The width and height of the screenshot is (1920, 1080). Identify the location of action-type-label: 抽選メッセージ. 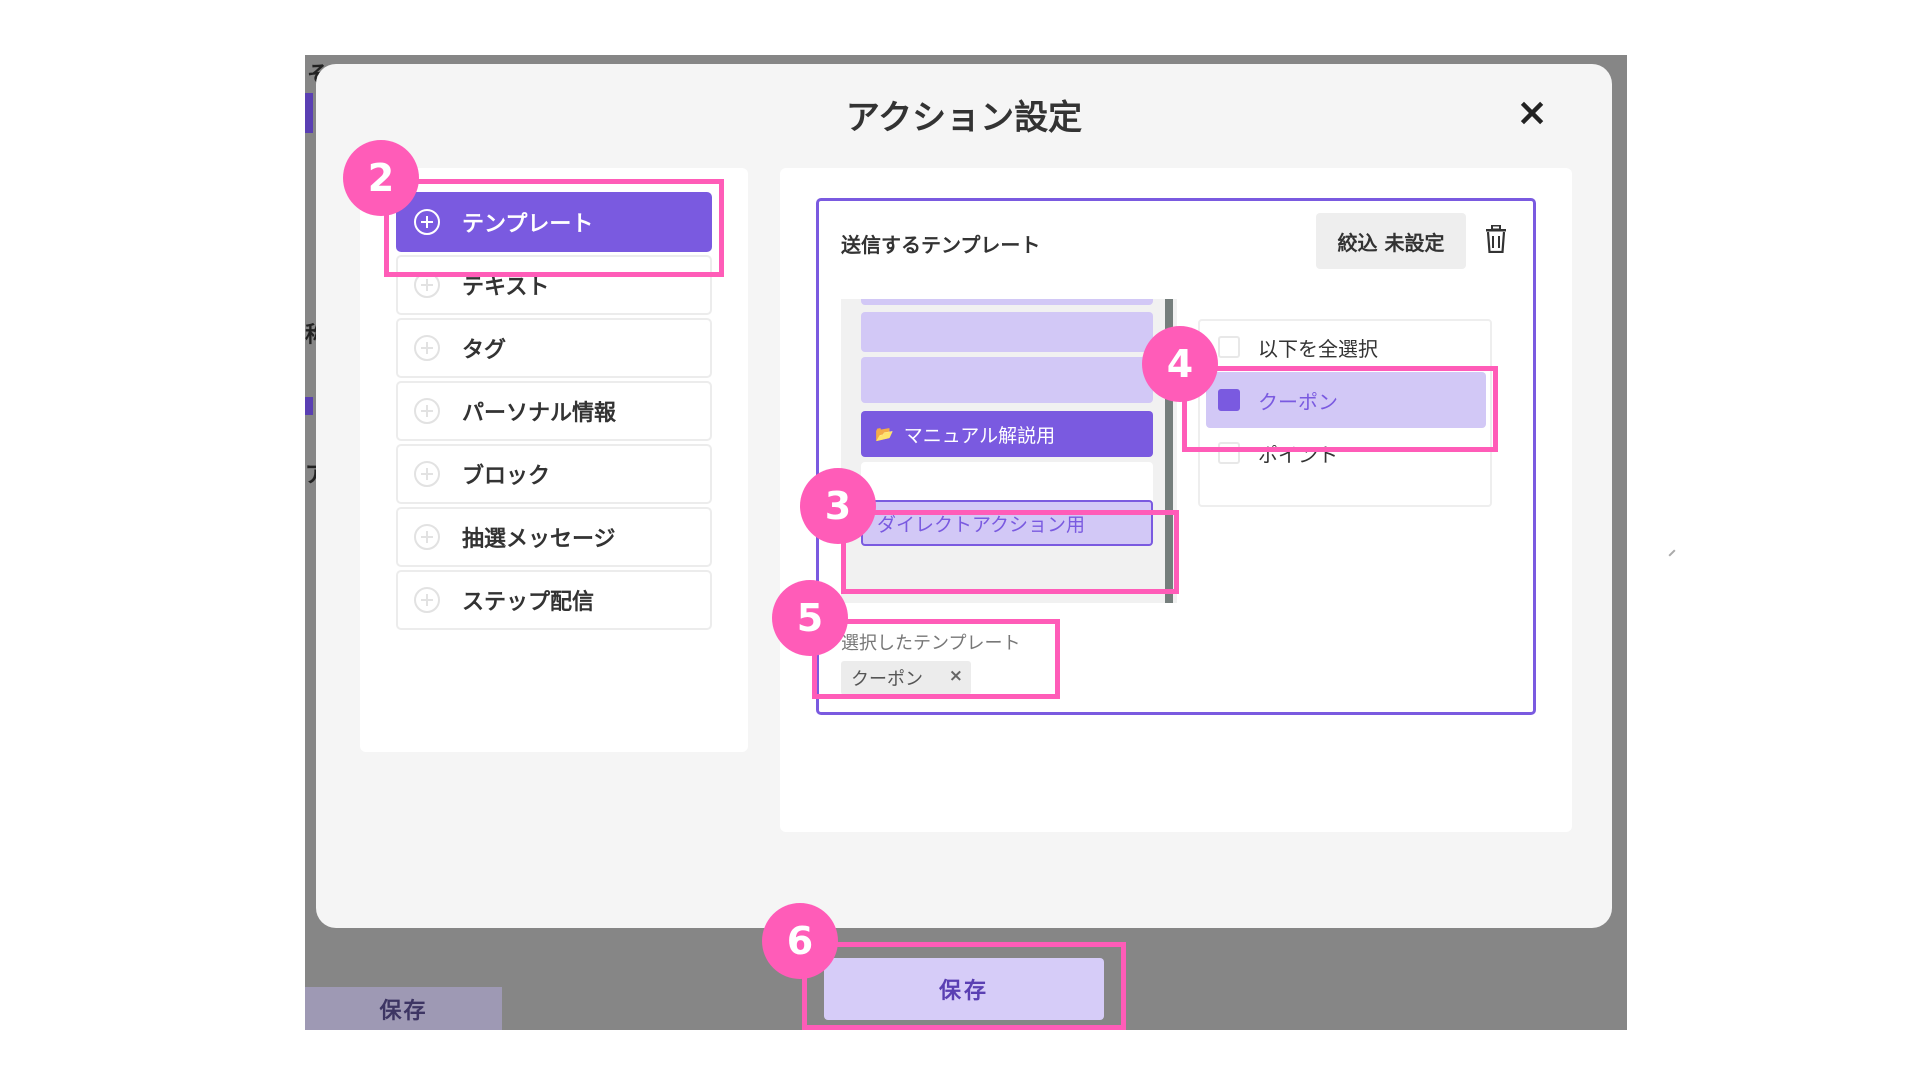
(539, 539).